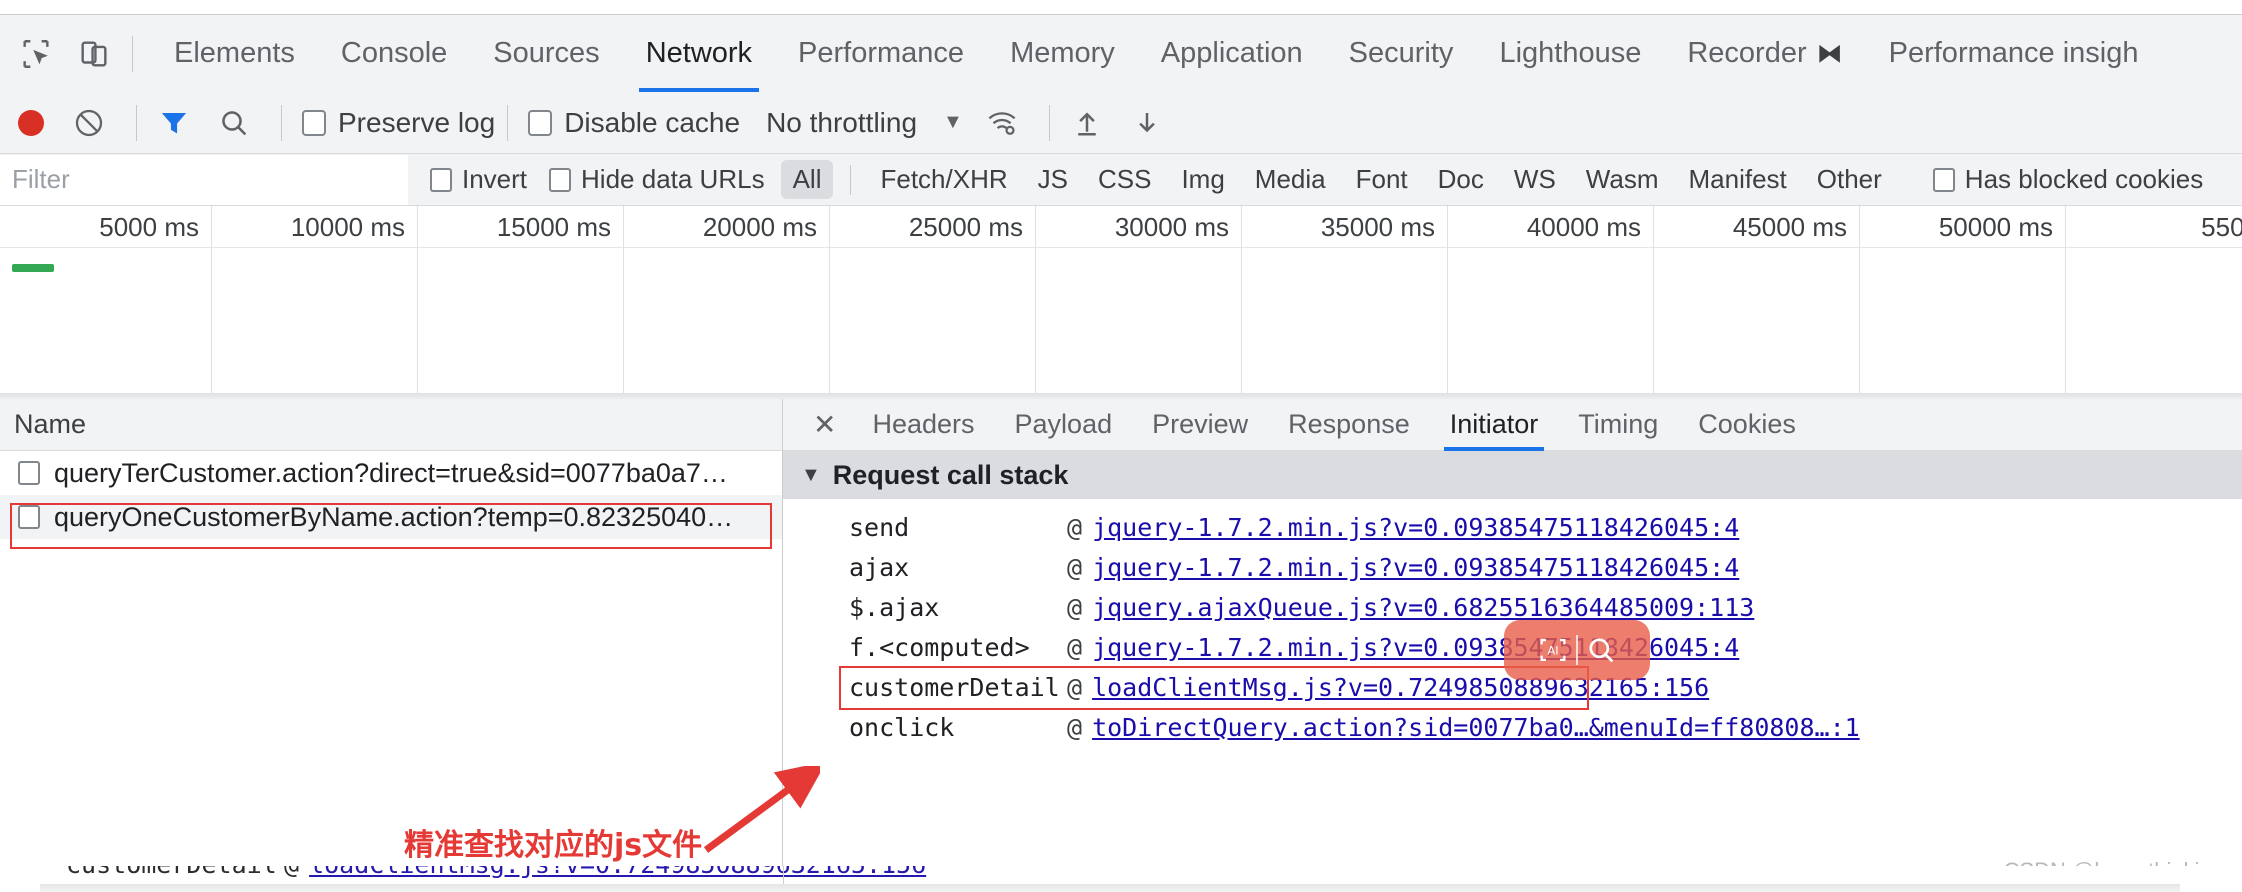 Image resolution: width=2242 pixels, height=892 pixels. What do you see at coordinates (57, 54) in the screenshot?
I see `tool-icon-group` at bounding box center [57, 54].